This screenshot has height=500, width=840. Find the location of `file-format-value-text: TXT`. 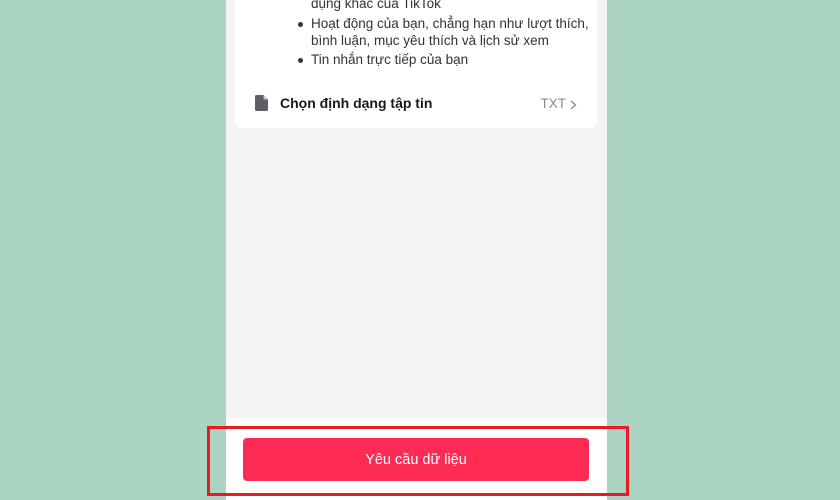

file-format-value-text: TXT is located at coordinates (553, 103).